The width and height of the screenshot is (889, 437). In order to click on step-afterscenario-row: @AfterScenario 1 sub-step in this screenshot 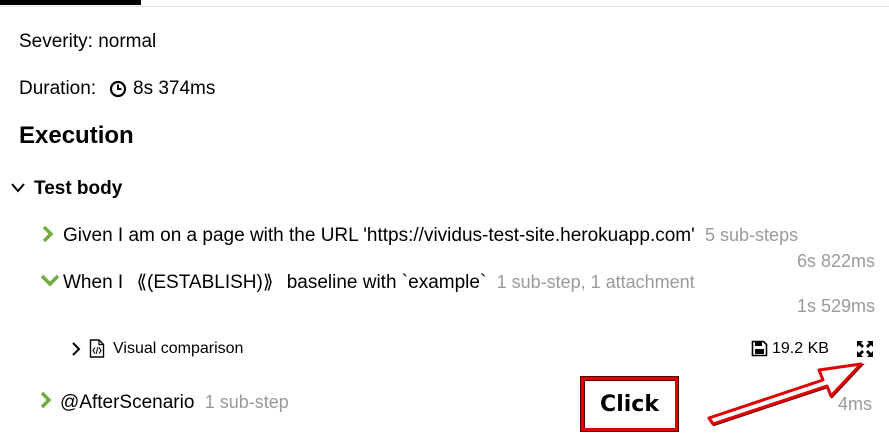, I will do `click(174, 405)`.